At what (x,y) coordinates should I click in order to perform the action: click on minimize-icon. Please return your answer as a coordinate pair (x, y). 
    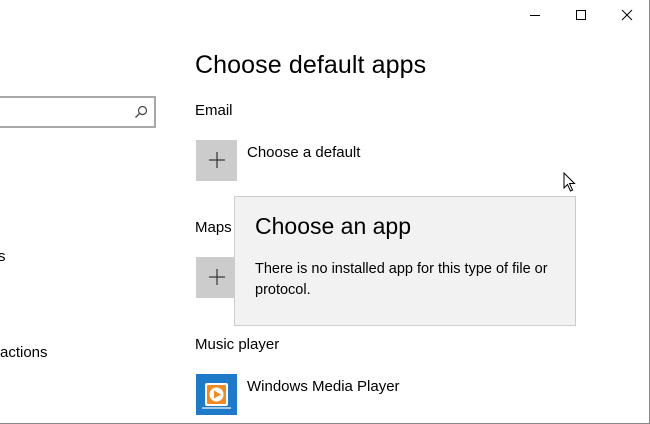
    Looking at the image, I should click on (535, 15).